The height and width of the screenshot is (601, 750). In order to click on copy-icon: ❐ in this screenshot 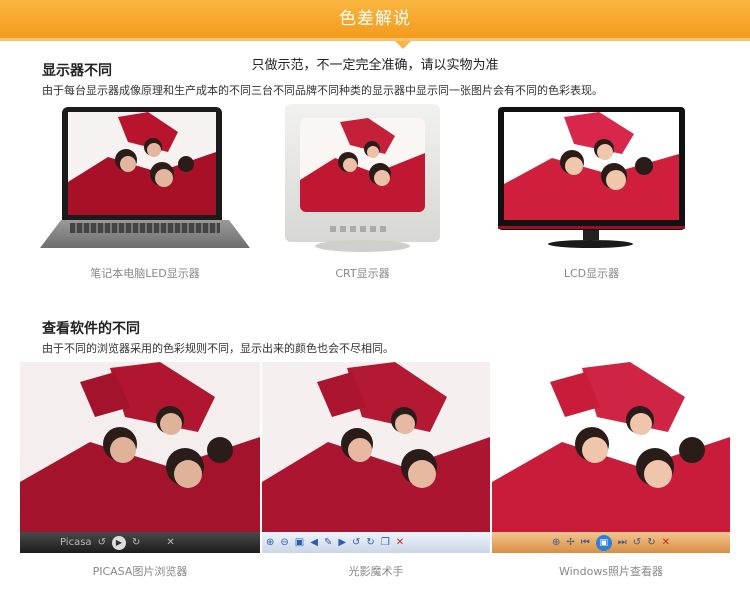, I will do `click(385, 542)`.